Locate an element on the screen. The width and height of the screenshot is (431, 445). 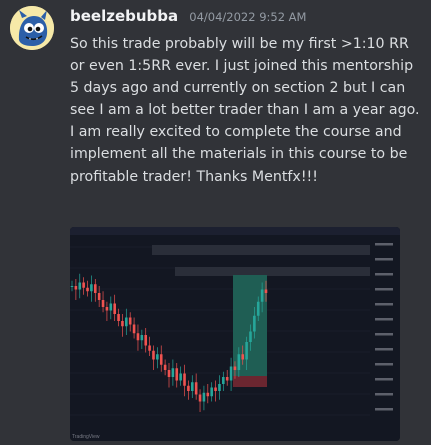
supply-zone-lower is located at coordinates (272, 271).